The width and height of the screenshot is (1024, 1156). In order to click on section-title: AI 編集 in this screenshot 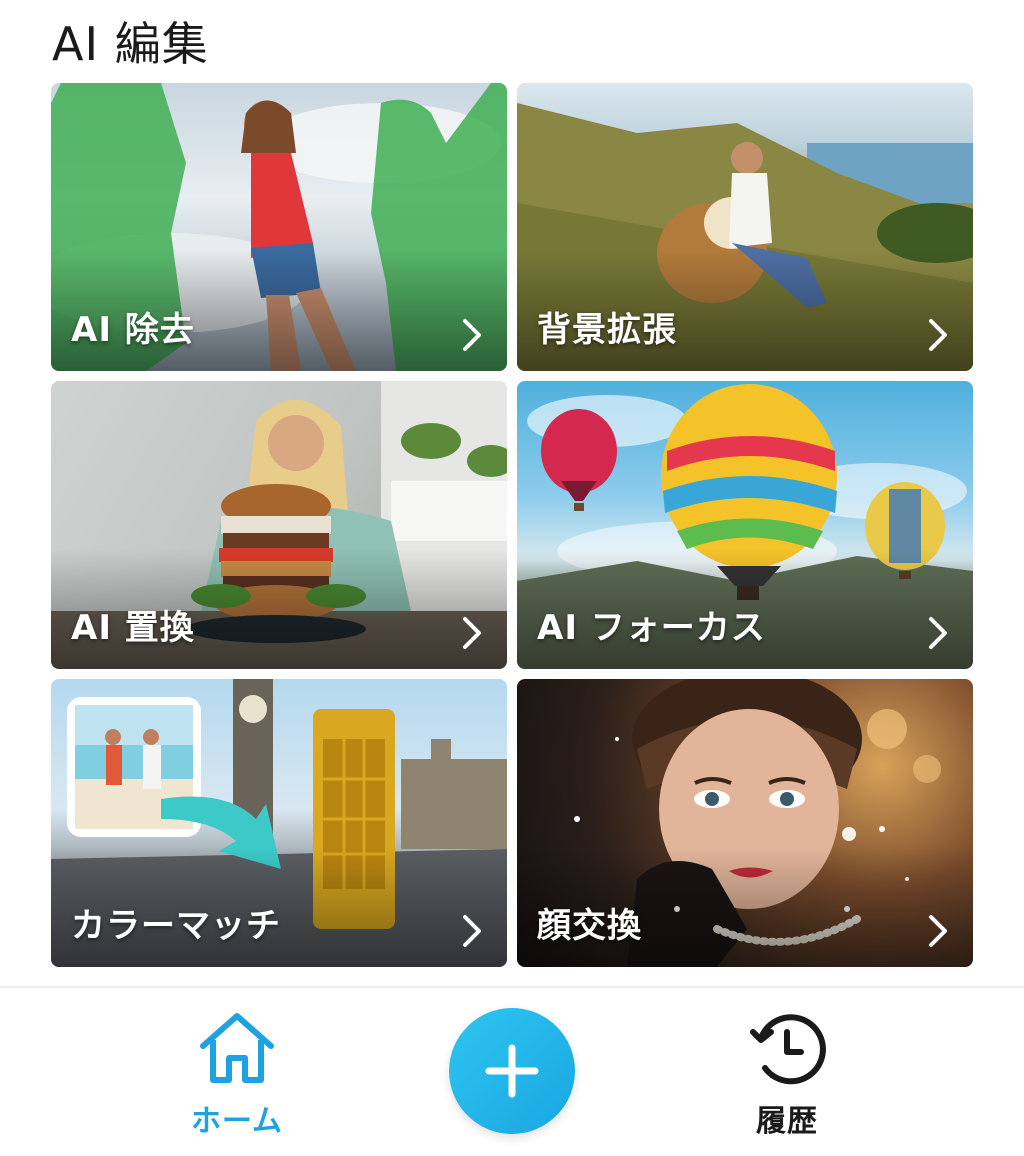, I will do `click(130, 44)`.